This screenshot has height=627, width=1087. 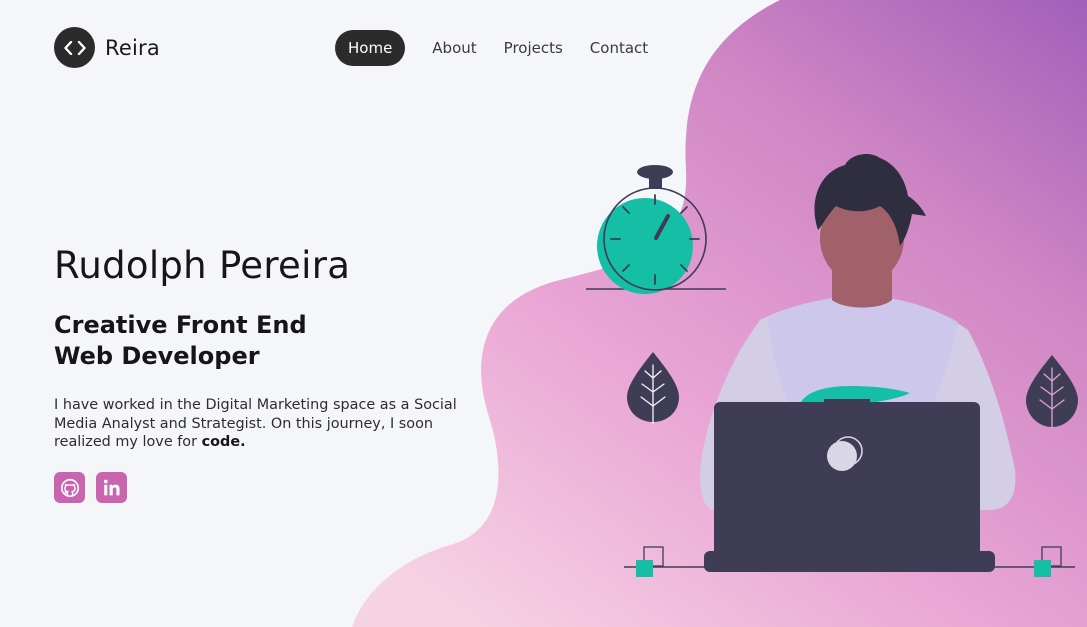 I want to click on linkedin-link, so click(x=111, y=487).